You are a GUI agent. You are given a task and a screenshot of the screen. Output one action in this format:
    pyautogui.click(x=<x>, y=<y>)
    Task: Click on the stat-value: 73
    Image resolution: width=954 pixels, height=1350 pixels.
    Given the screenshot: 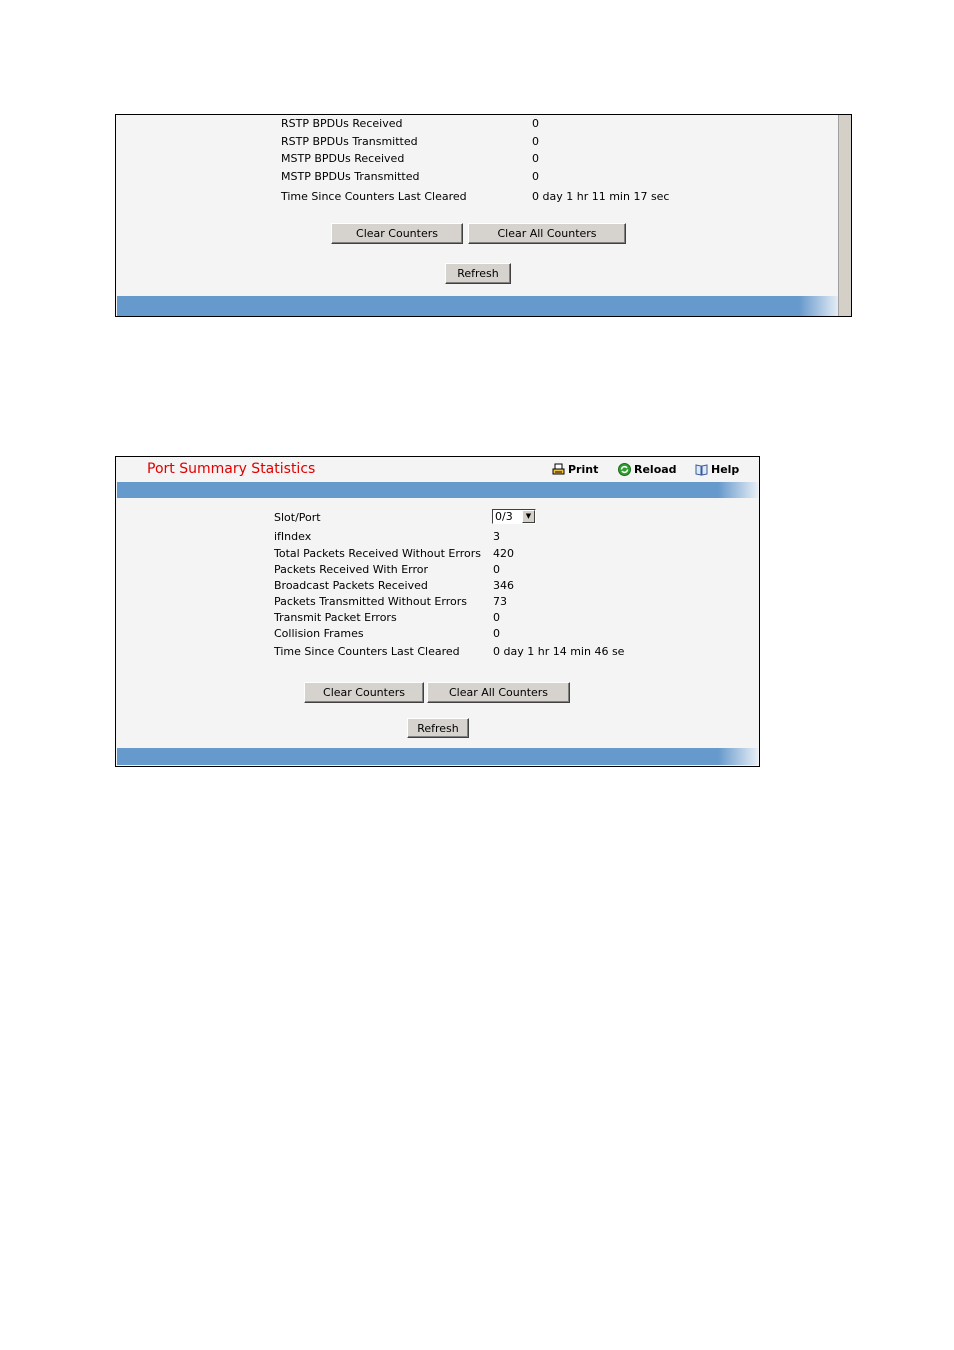 What is the action you would take?
    pyautogui.click(x=500, y=601)
    